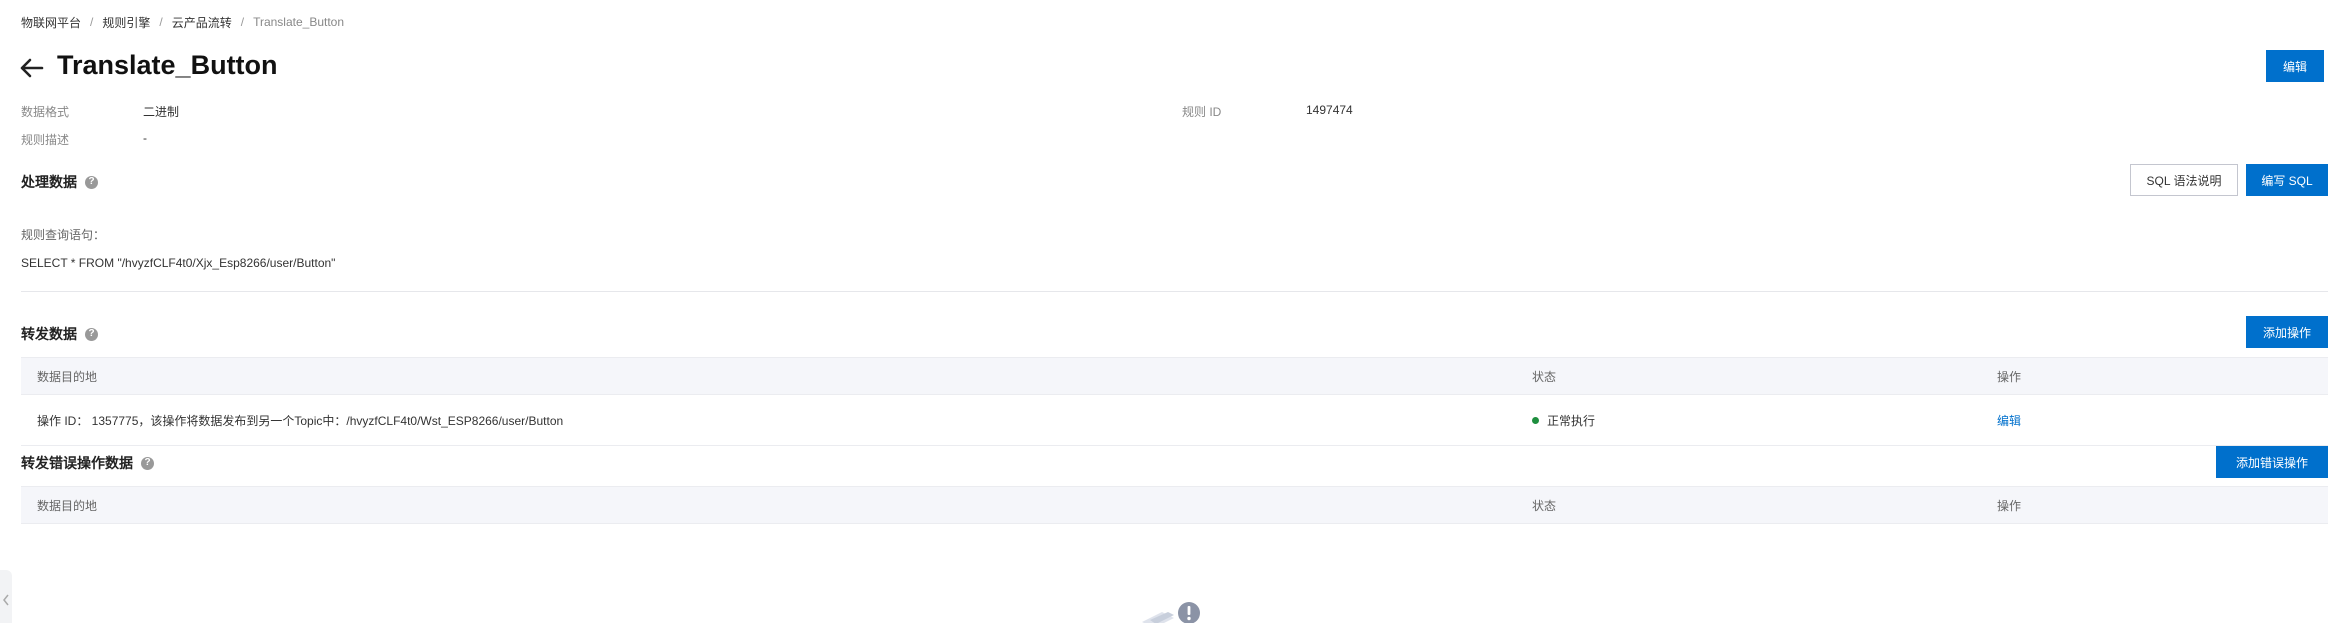 The height and width of the screenshot is (623, 2347). I want to click on section-divider, so click(1174, 291).